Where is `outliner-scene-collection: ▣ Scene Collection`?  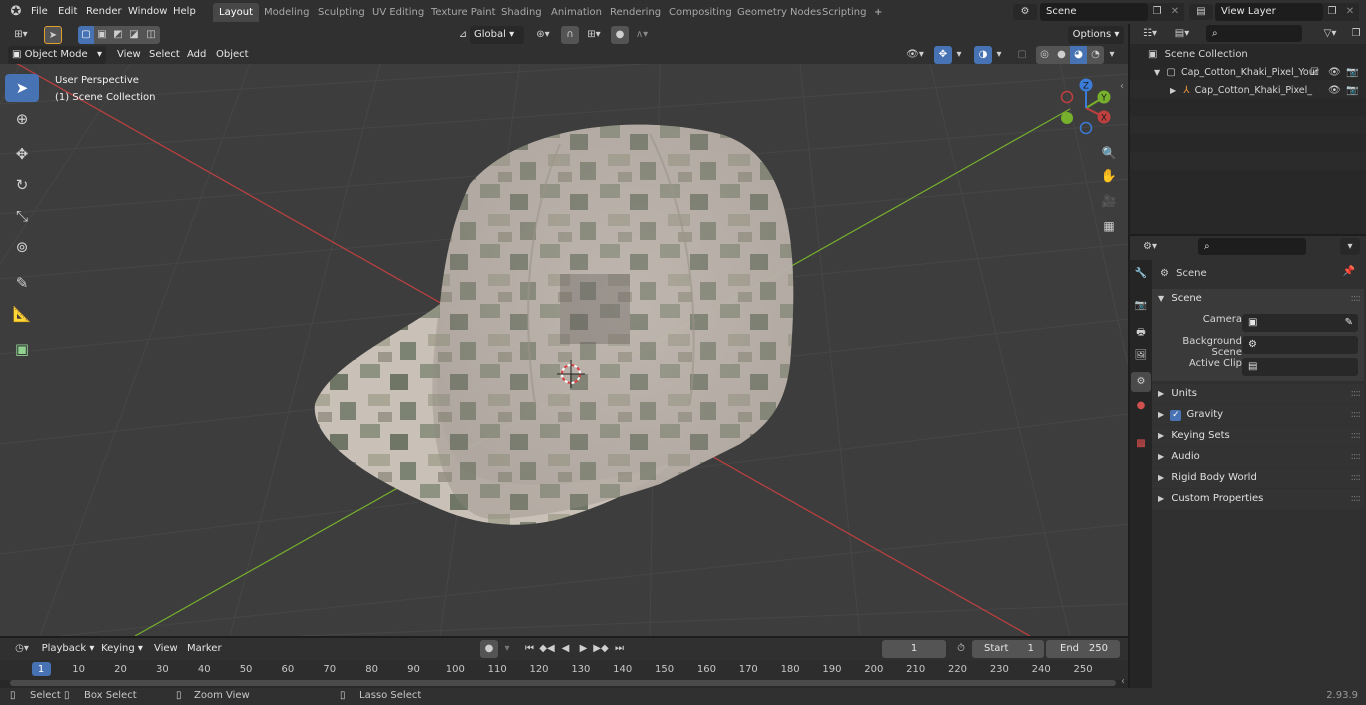 outliner-scene-collection: ▣ Scene Collection is located at coordinates (1198, 55).